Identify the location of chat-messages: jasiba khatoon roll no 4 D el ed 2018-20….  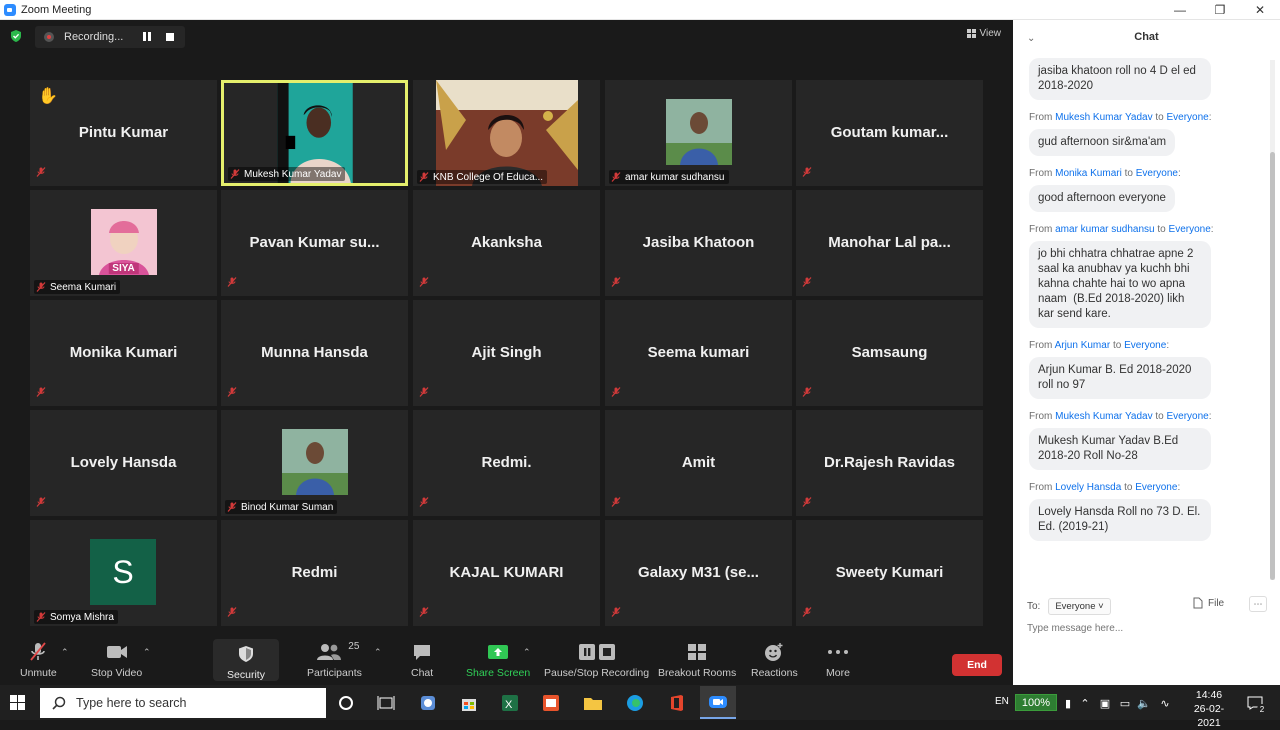
(1141, 326).